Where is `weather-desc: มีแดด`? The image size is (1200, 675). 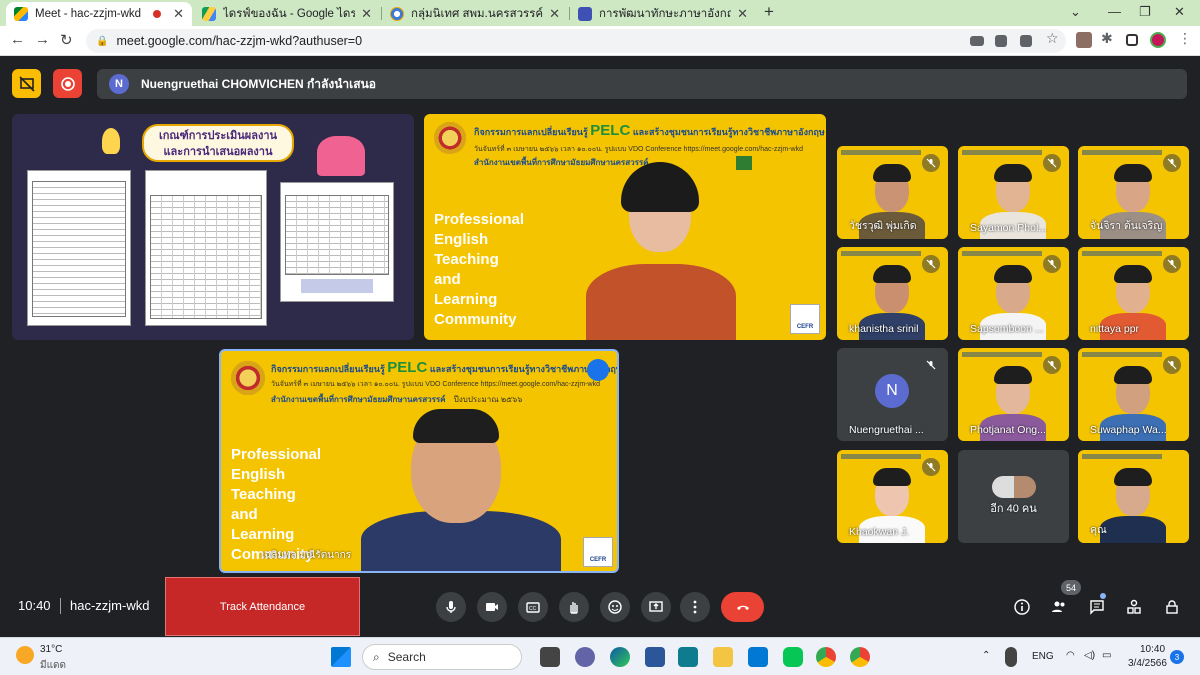
weather-desc: มีแดด is located at coordinates (53, 665).